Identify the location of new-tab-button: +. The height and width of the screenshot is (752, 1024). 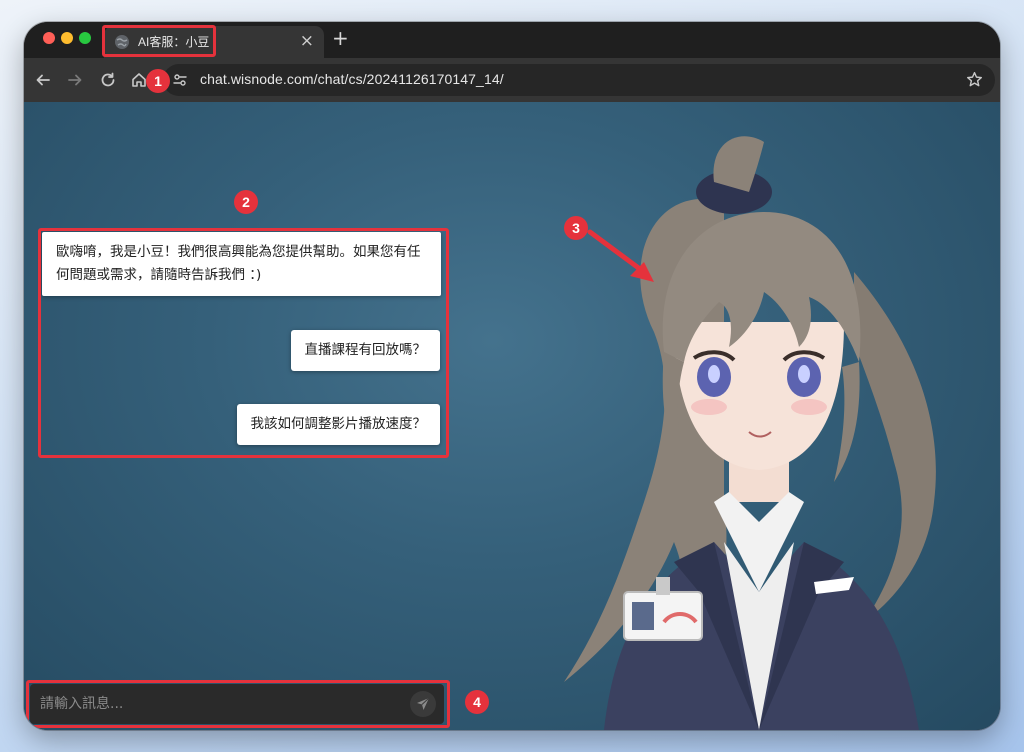
(340, 38).